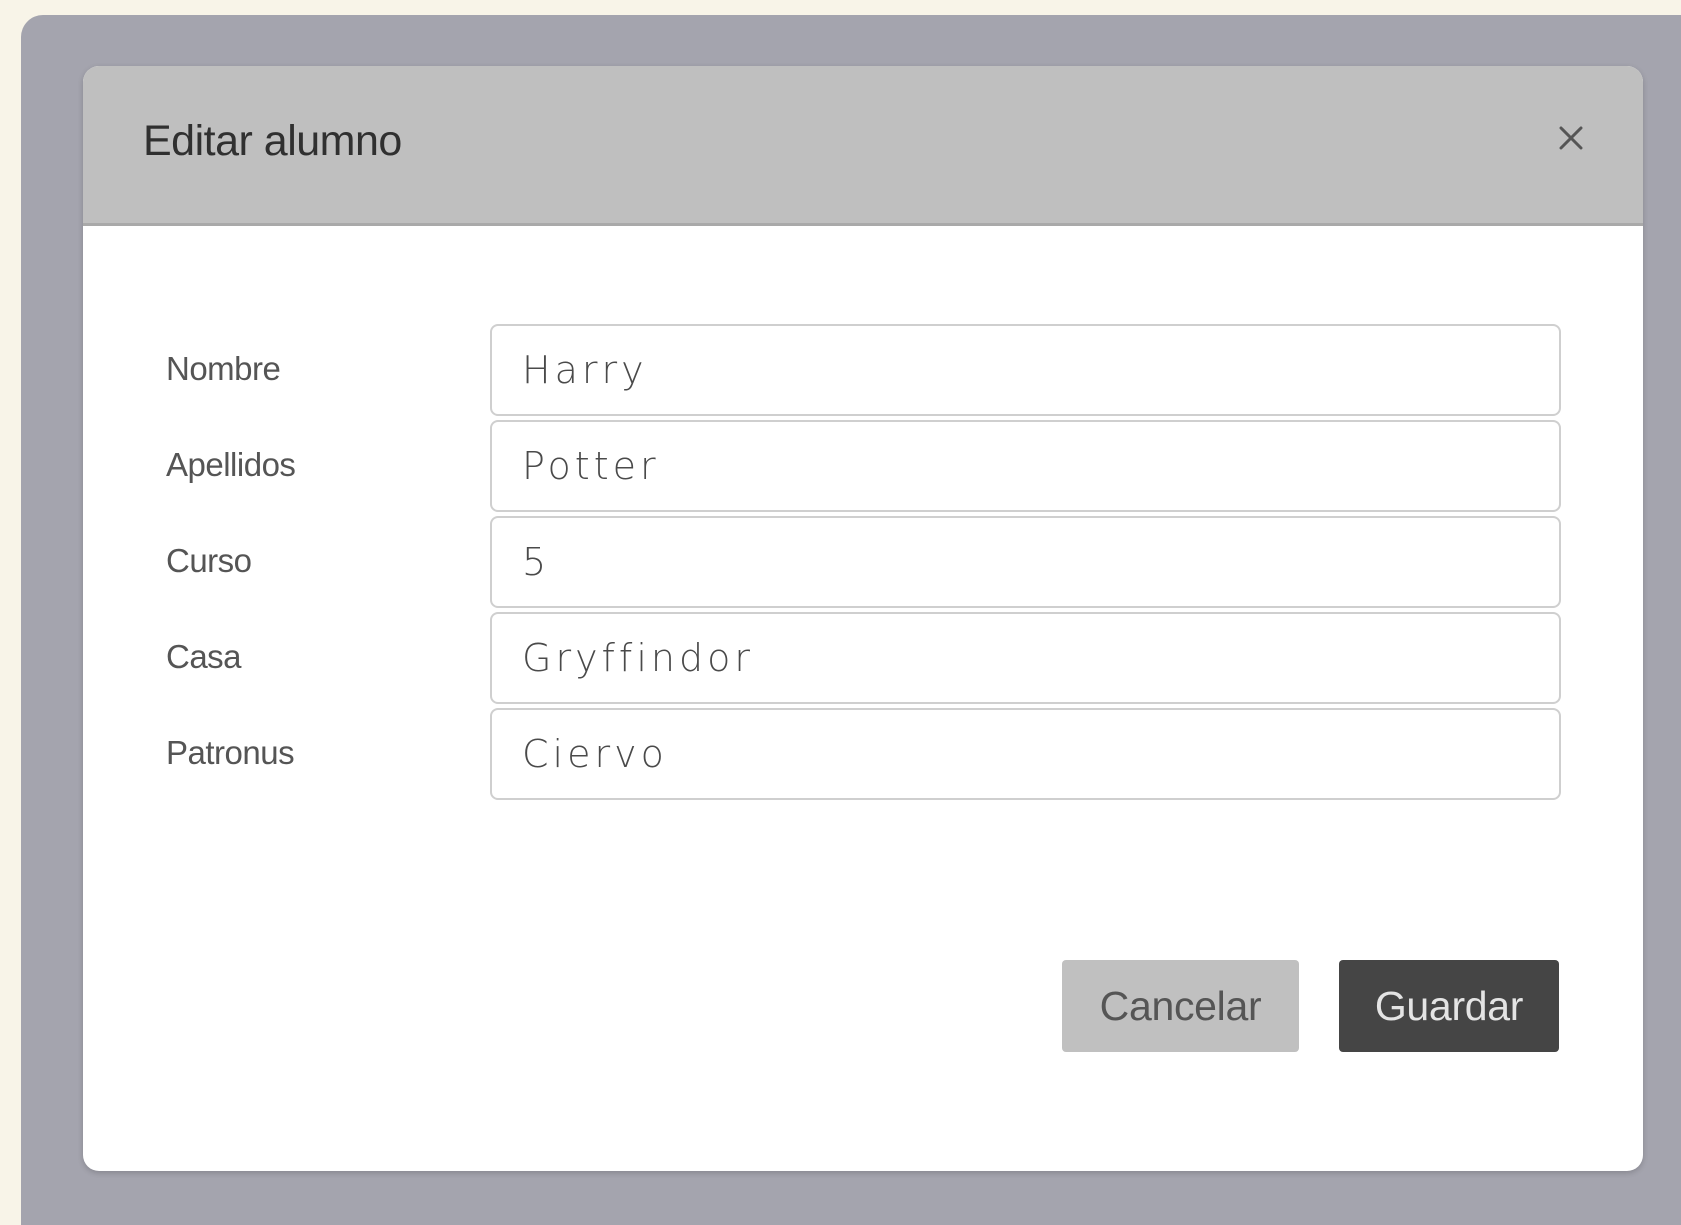  Describe the element at coordinates (1025, 754) in the screenshot. I see `patronus-input` at that location.